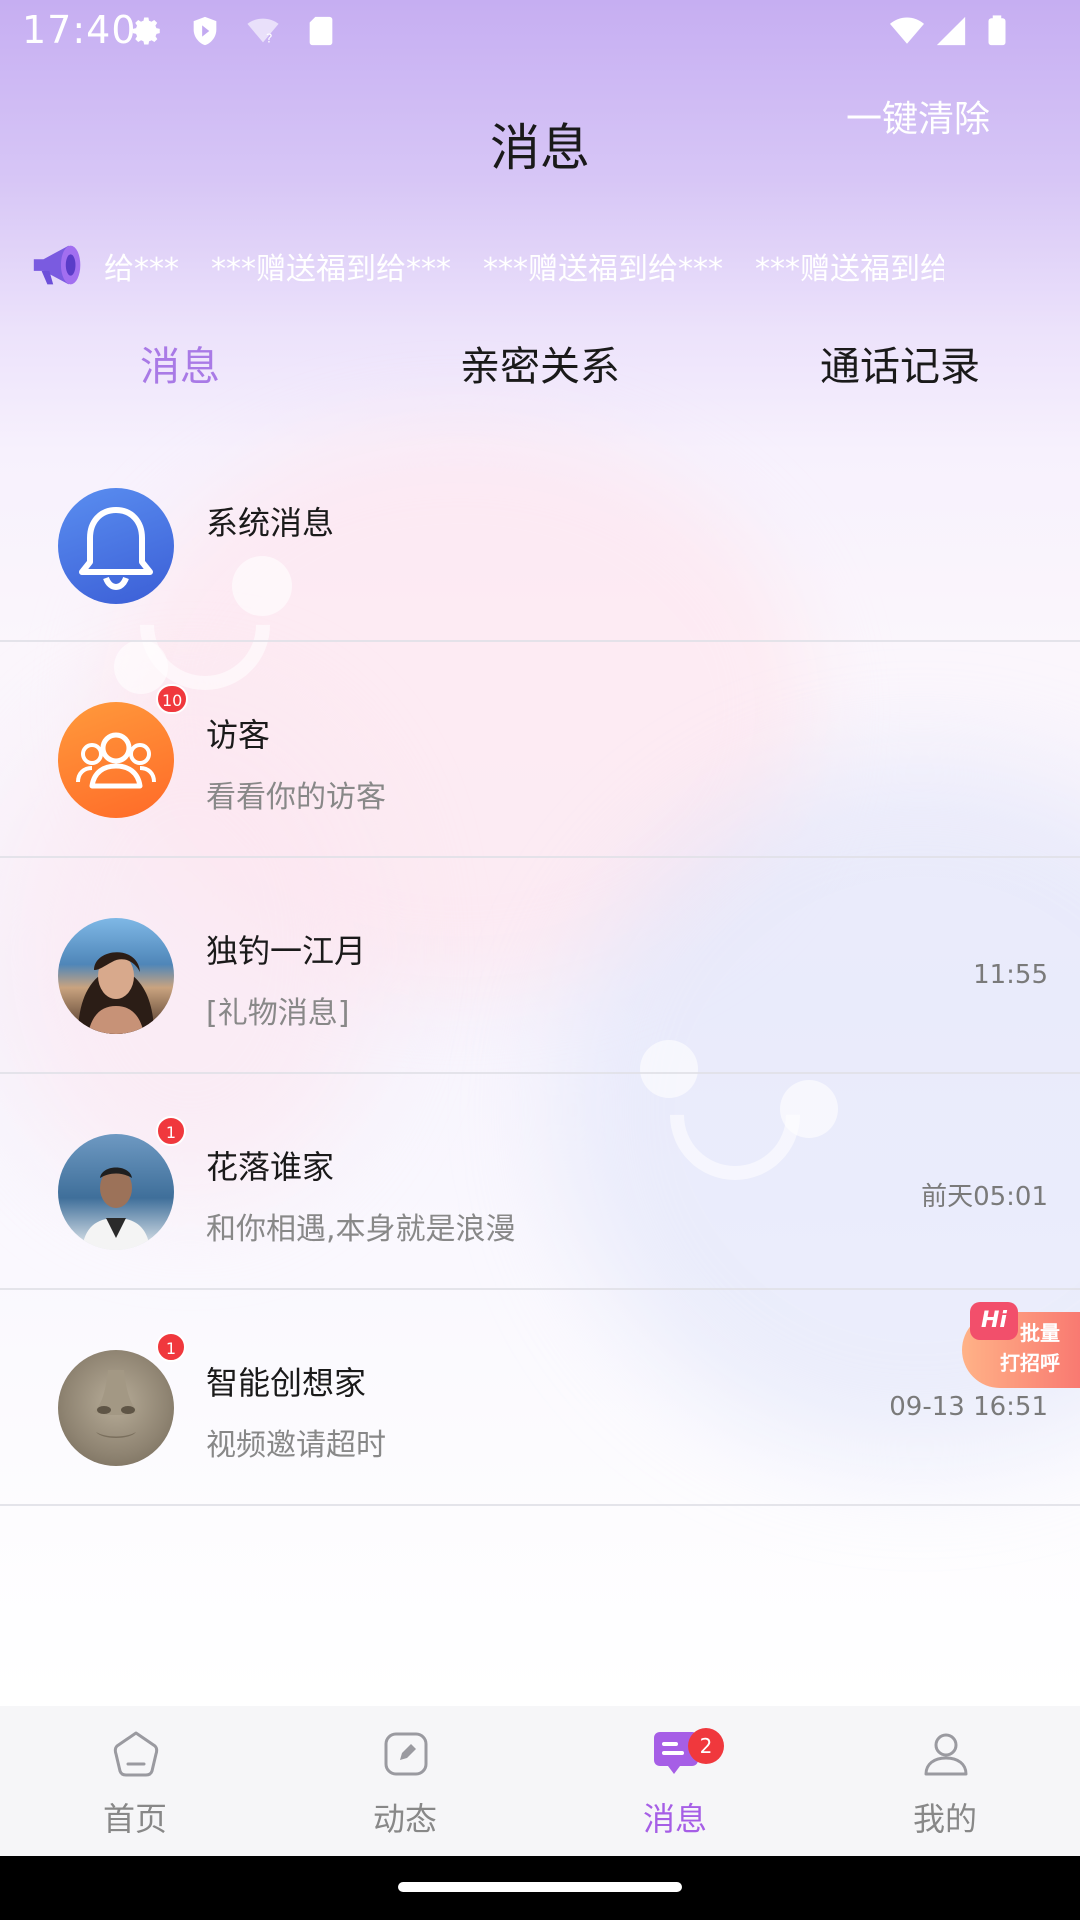  Describe the element at coordinates (296, 1445) in the screenshot. I see `conversation-preview: 视频邀请超时` at that location.